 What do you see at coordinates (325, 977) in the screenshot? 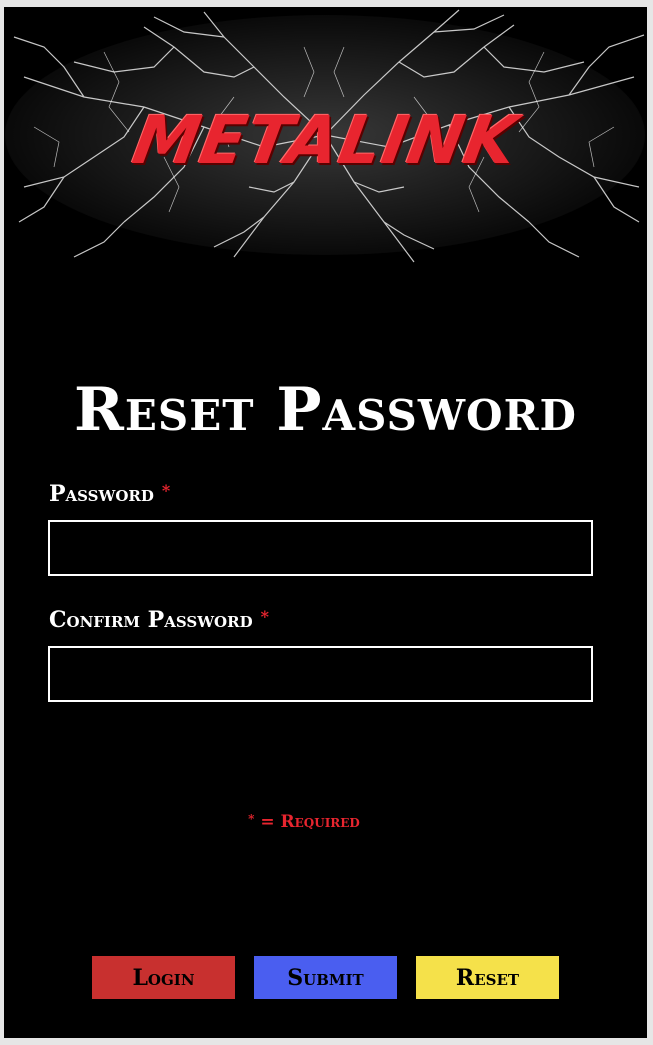
I see `submit-button: Submit` at bounding box center [325, 977].